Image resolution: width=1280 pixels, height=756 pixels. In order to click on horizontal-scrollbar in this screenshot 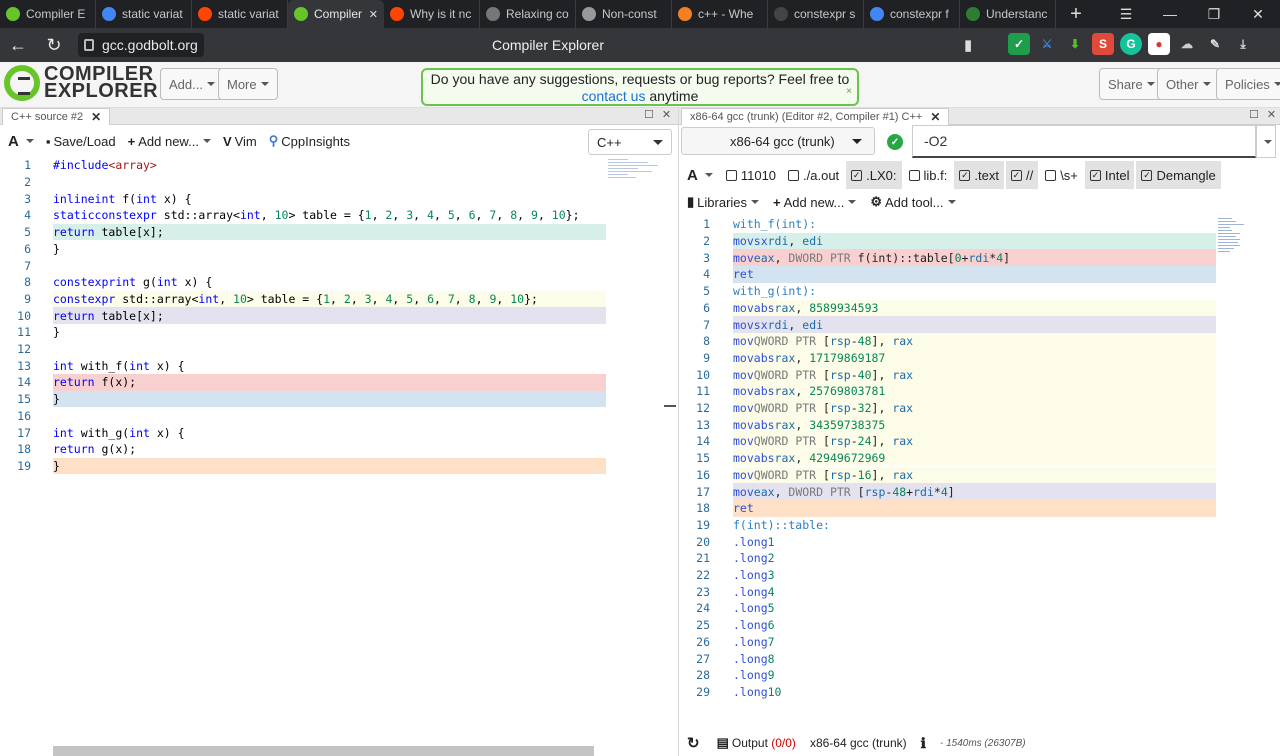, I will do `click(323, 751)`.